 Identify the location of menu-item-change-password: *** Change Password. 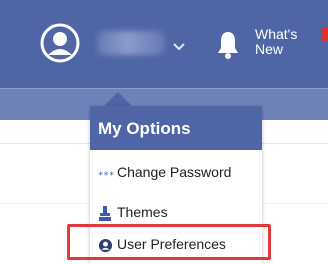
(176, 173).